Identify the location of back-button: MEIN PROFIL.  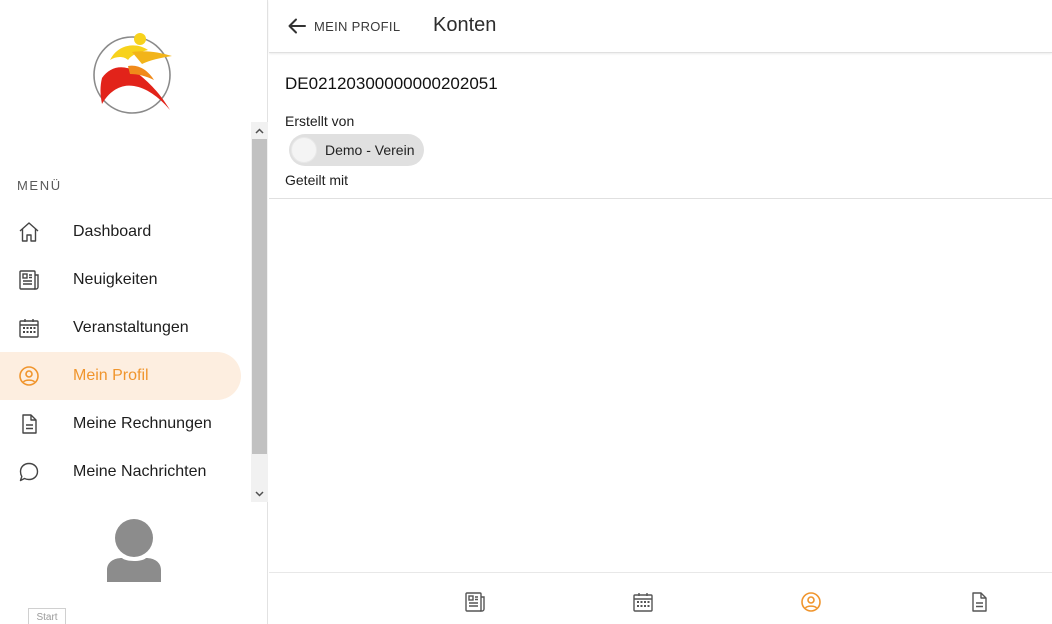
(343, 26).